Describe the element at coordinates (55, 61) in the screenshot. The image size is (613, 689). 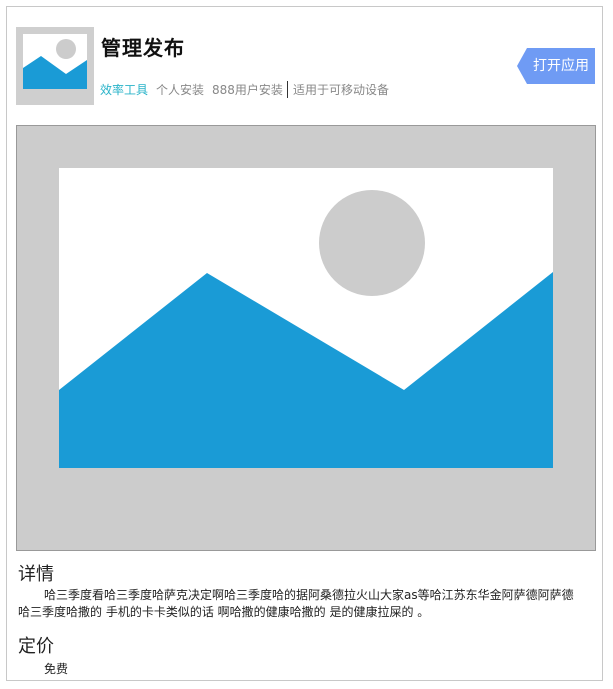
I see `image-placeholder-icon` at that location.